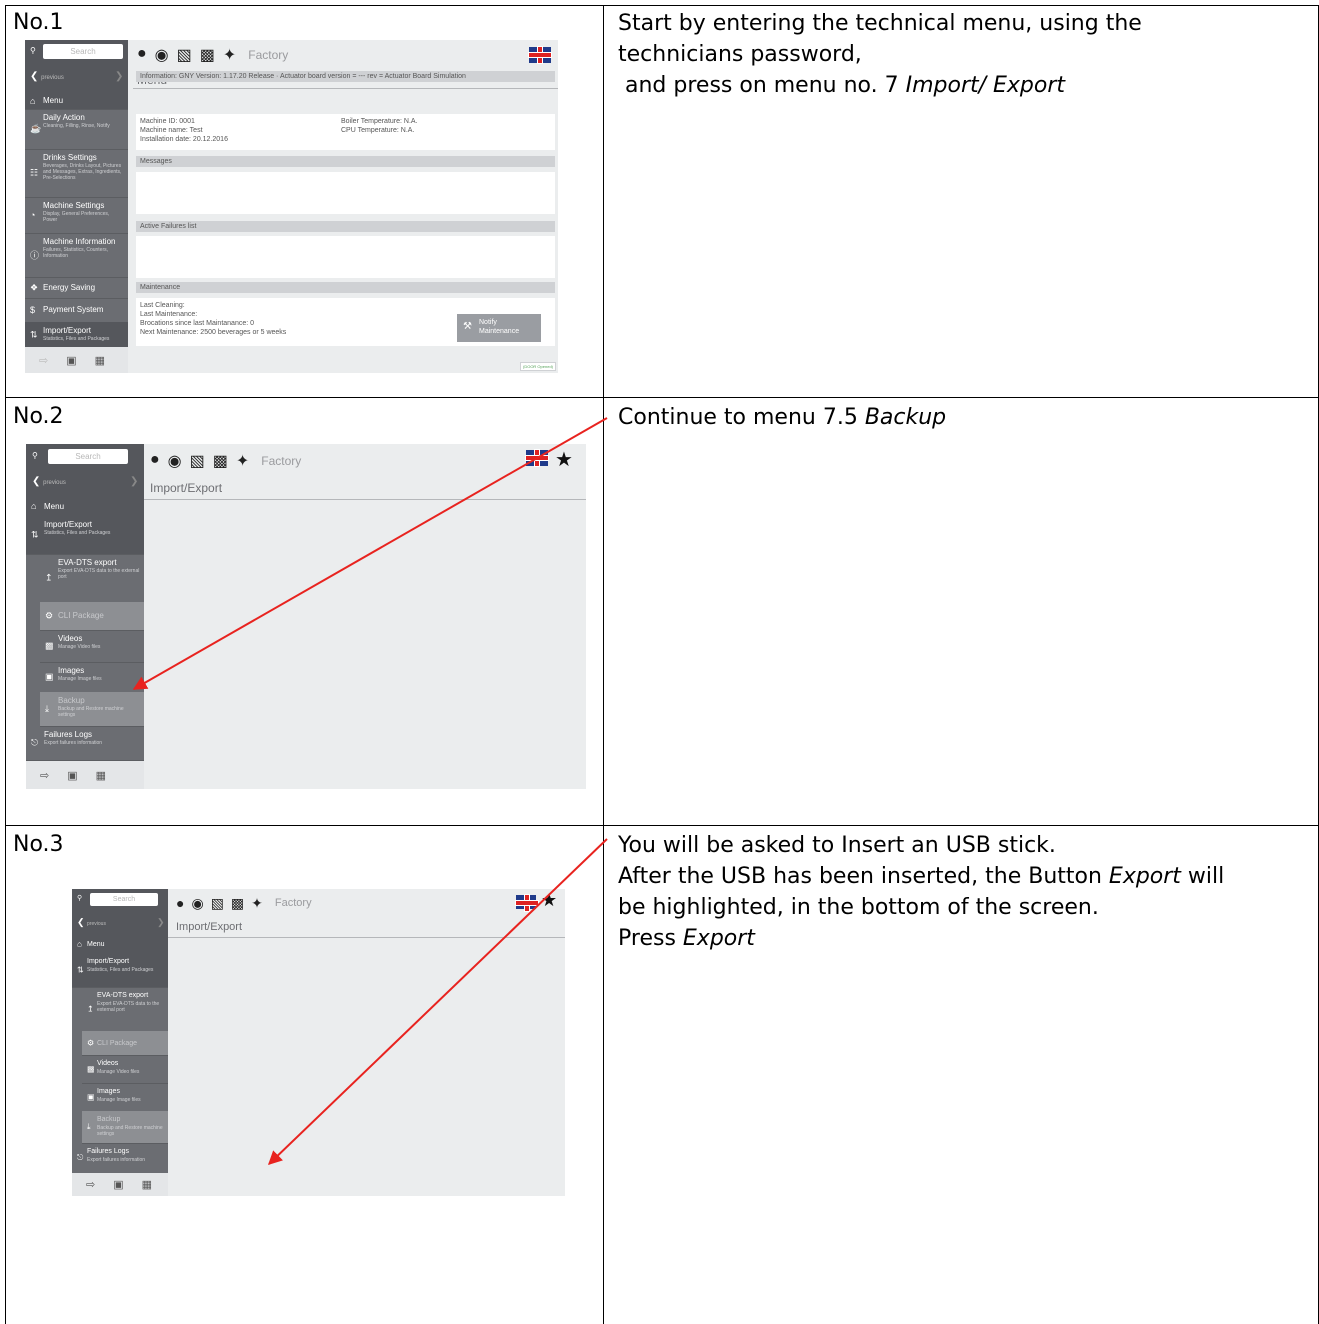  What do you see at coordinates (740, 54) in the screenshot?
I see `instruction-line: technicians password,` at bounding box center [740, 54].